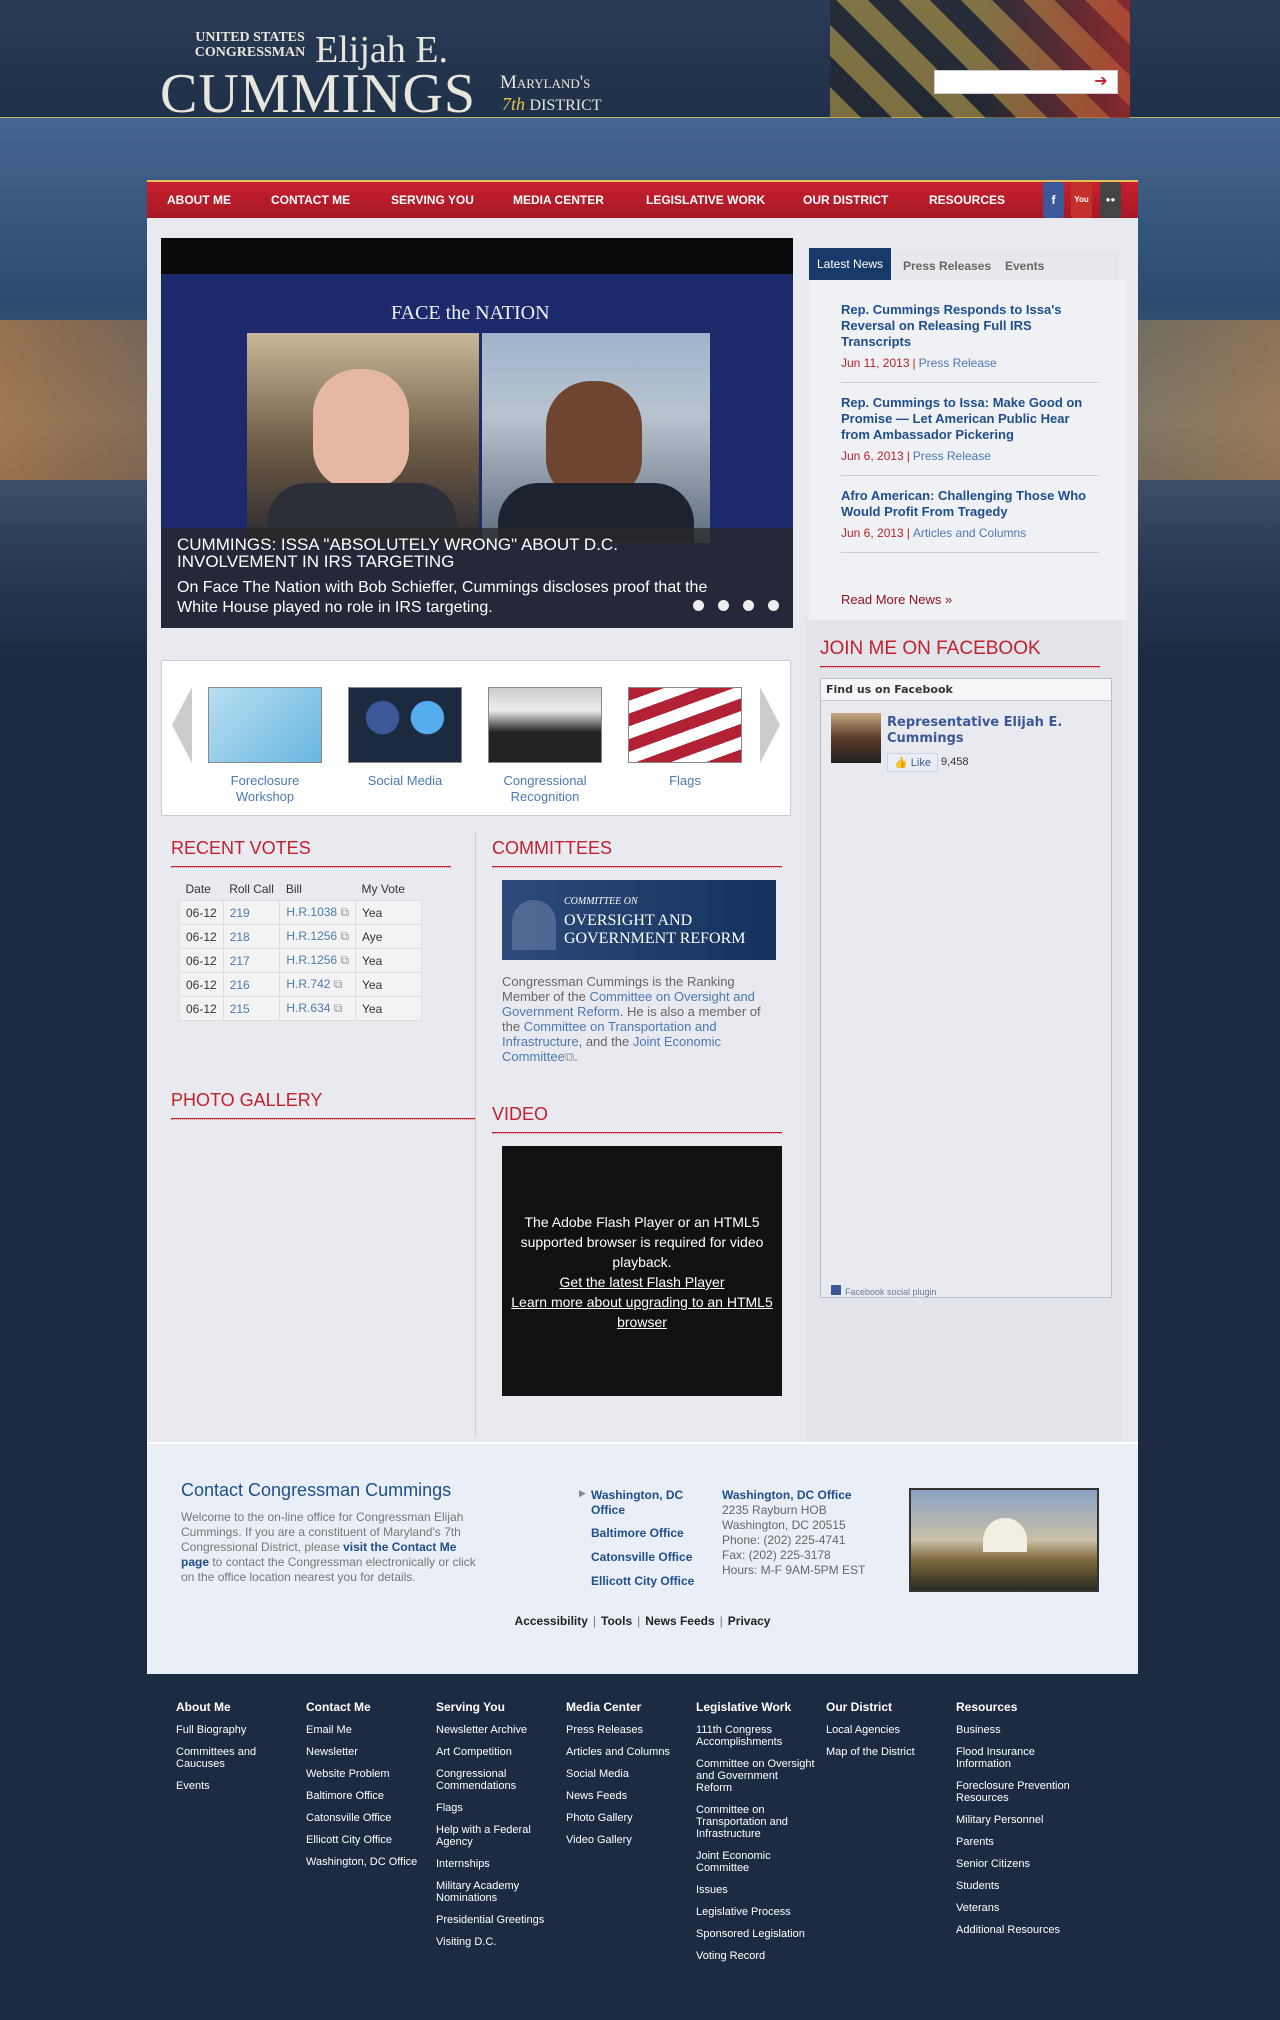  What do you see at coordinates (558, 200) in the screenshot?
I see `nav-media-center: MEDIA CENTER` at bounding box center [558, 200].